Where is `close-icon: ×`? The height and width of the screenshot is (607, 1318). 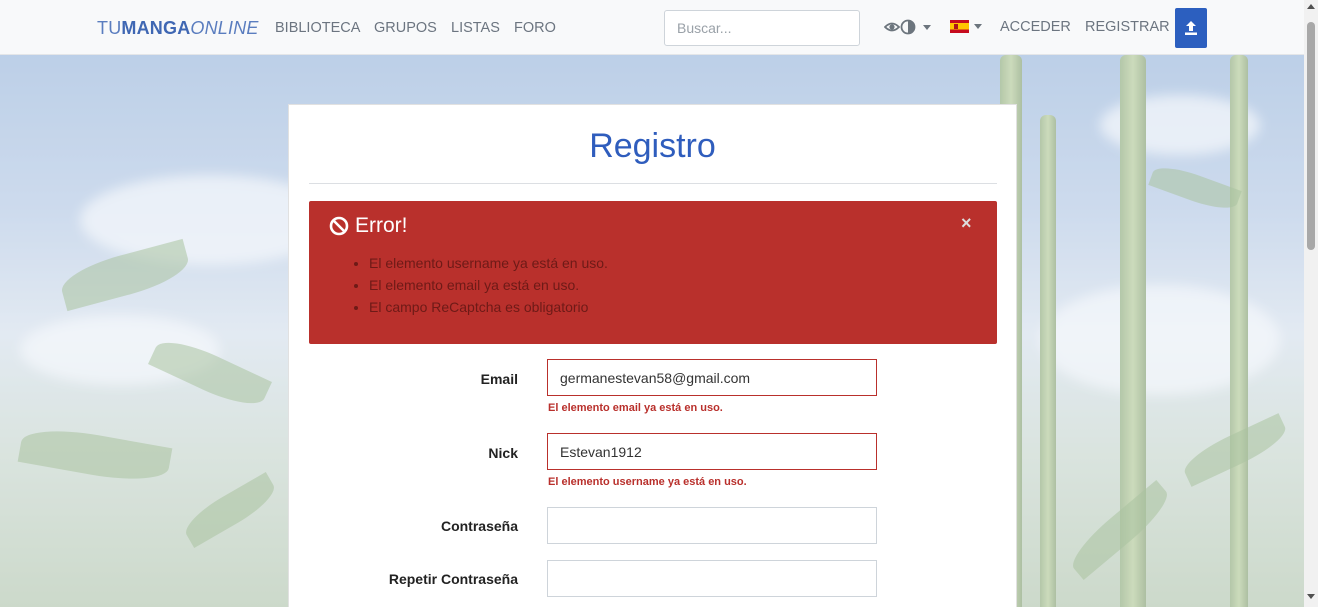
close-icon: × is located at coordinates (966, 223).